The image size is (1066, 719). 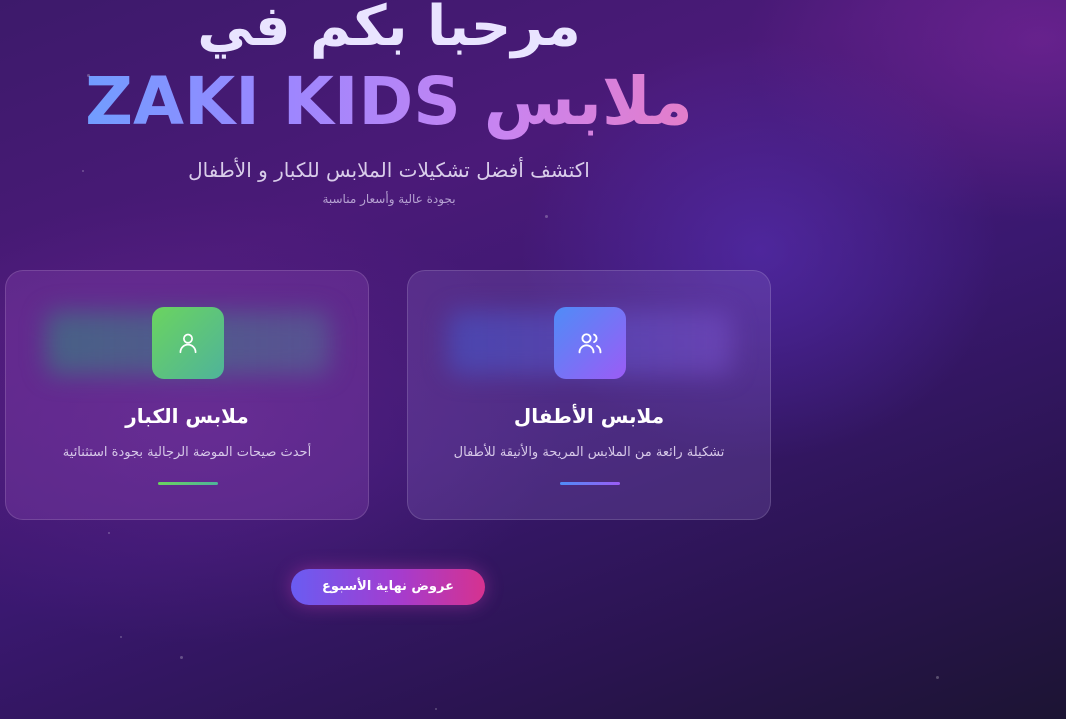 I want to click on adults-icon-box, so click(x=188, y=343).